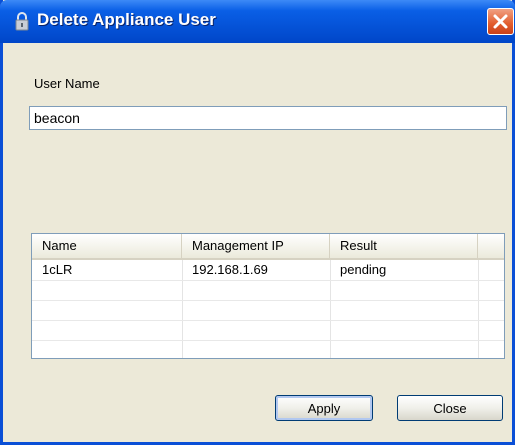  Describe the element at coordinates (107, 246) in the screenshot. I see `column-header-name: Name` at that location.